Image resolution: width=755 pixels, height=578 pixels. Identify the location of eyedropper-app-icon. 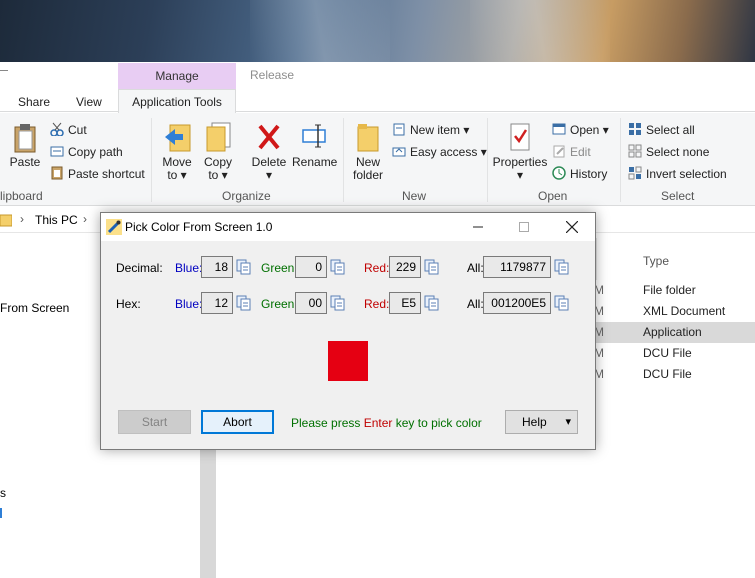
(114, 227).